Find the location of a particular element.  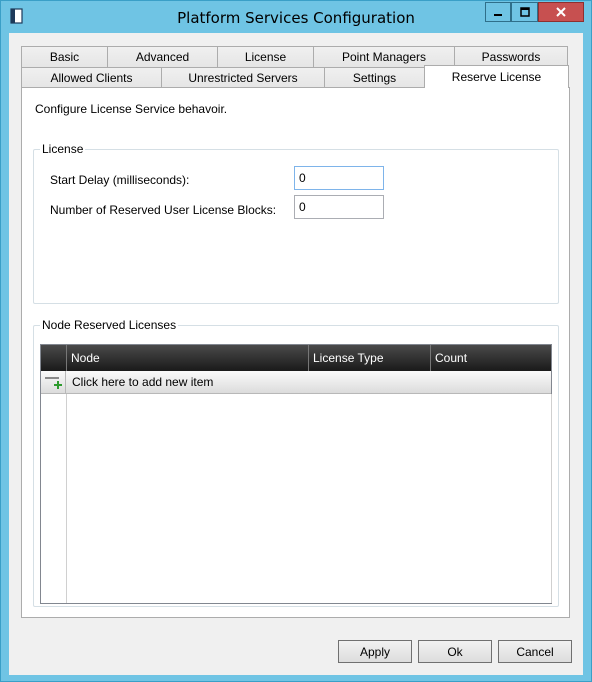

maximize-icon is located at coordinates (524, 12).